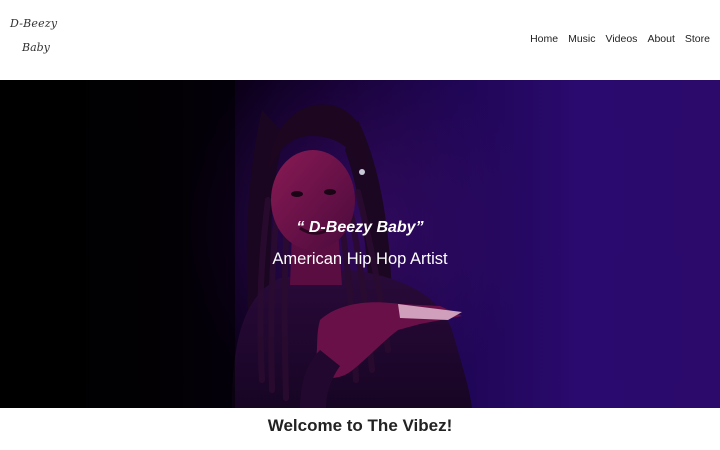 The width and height of the screenshot is (720, 450). Describe the element at coordinates (41, 39) in the screenshot. I see `site-logo: D-Beezy Baby` at that location.